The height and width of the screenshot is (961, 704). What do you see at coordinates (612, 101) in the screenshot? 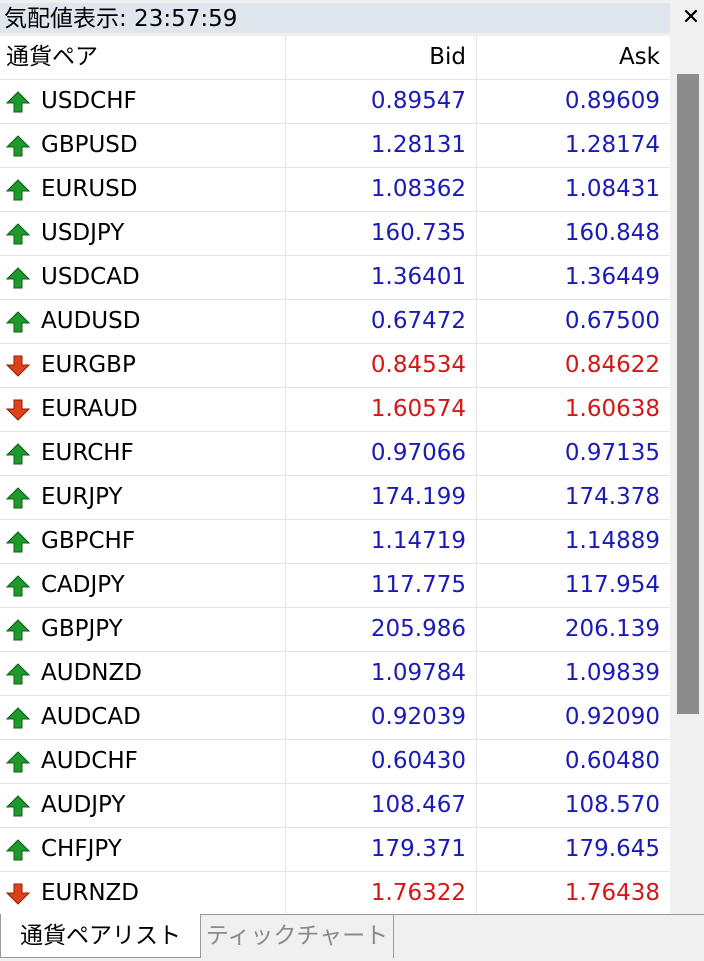
I see `ask-cell: 0.89609` at bounding box center [612, 101].